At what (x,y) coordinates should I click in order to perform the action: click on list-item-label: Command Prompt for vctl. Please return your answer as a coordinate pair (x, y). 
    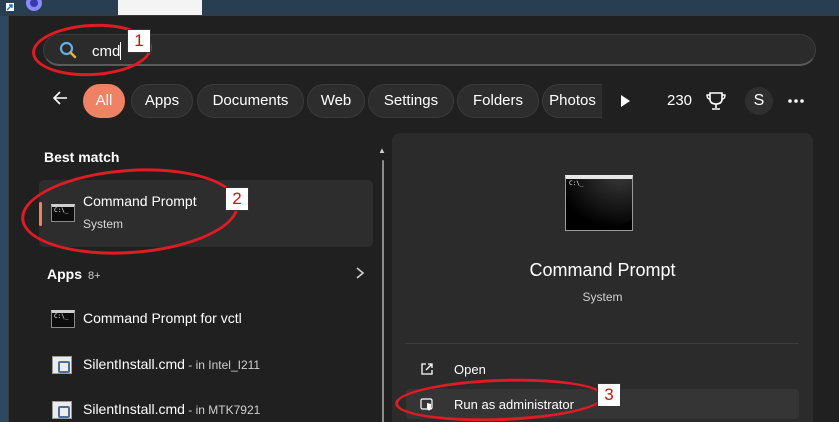
    Looking at the image, I should click on (162, 318).